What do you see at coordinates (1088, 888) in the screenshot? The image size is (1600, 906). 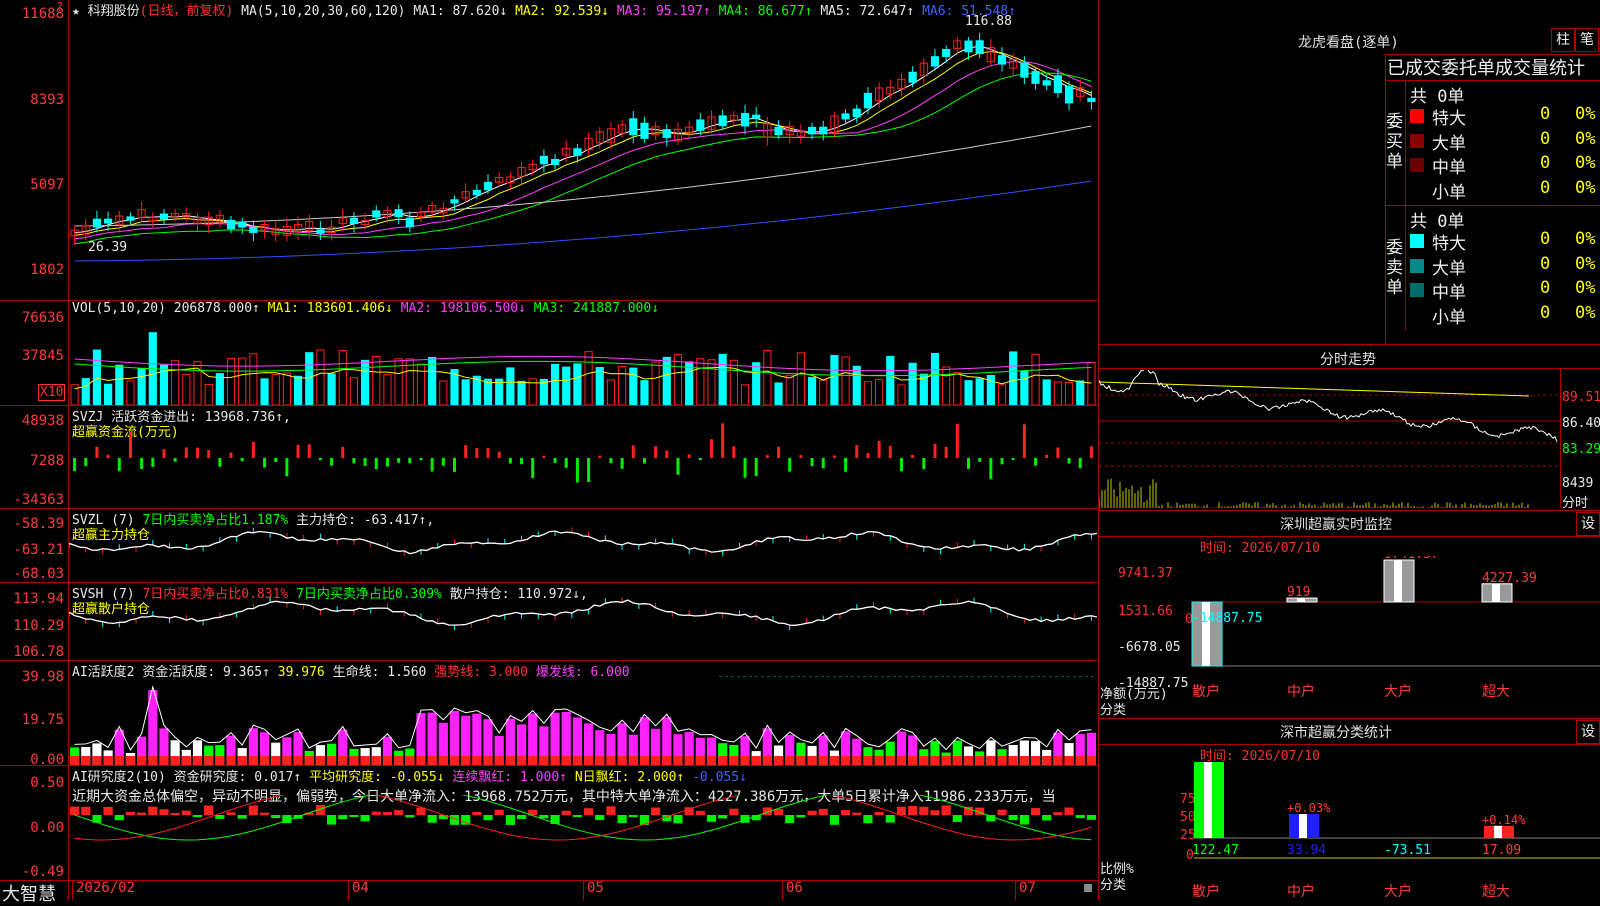 I see `lock-icon` at bounding box center [1088, 888].